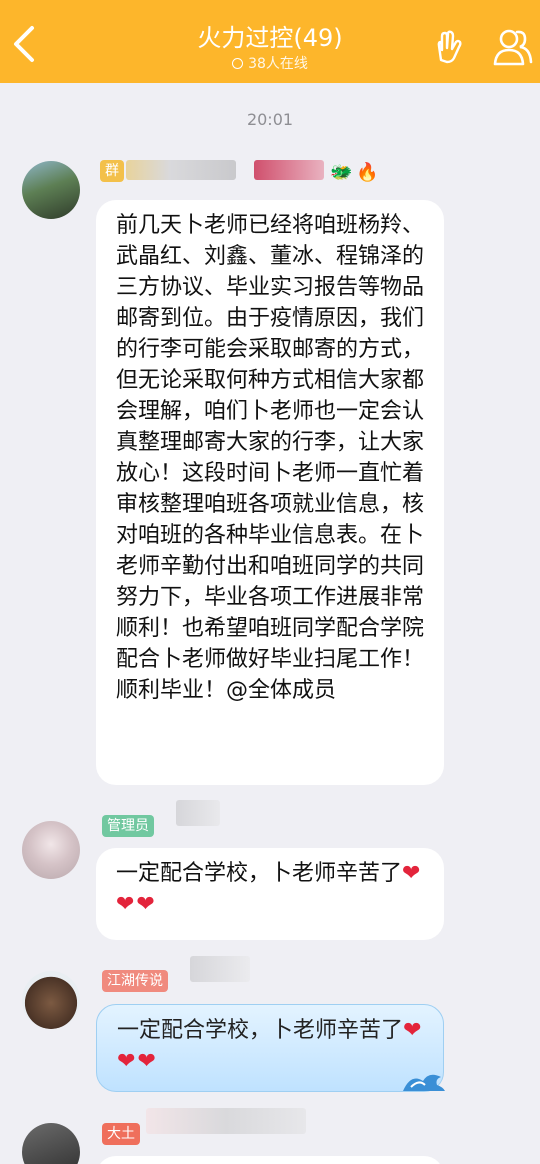 This screenshot has width=540, height=1164. What do you see at coordinates (270, 1160) in the screenshot?
I see `message-bubble` at bounding box center [270, 1160].